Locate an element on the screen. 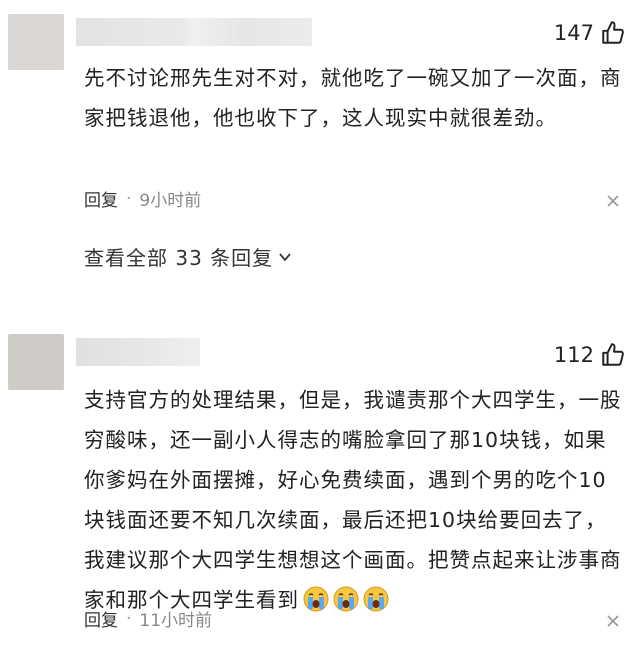 The image size is (640, 660). view-all-replies-label: 查看全部 33 条回复 is located at coordinates (179, 258).